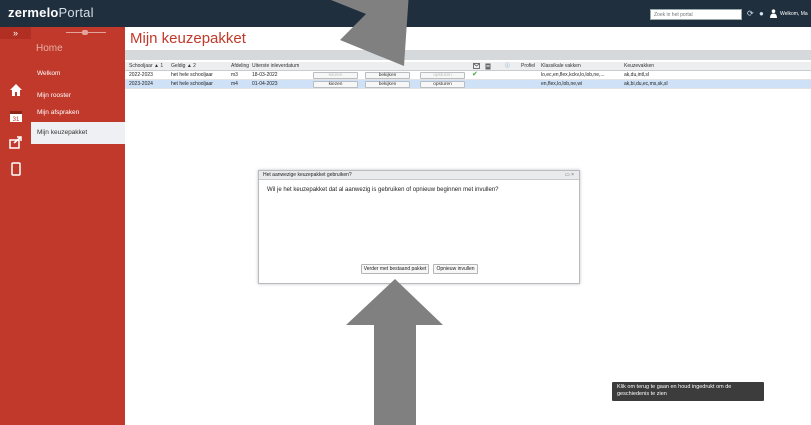 Image resolution: width=811 pixels, height=425 pixels. Describe the element at coordinates (49, 48) in the screenshot. I see `side-menu-home: Home` at that location.